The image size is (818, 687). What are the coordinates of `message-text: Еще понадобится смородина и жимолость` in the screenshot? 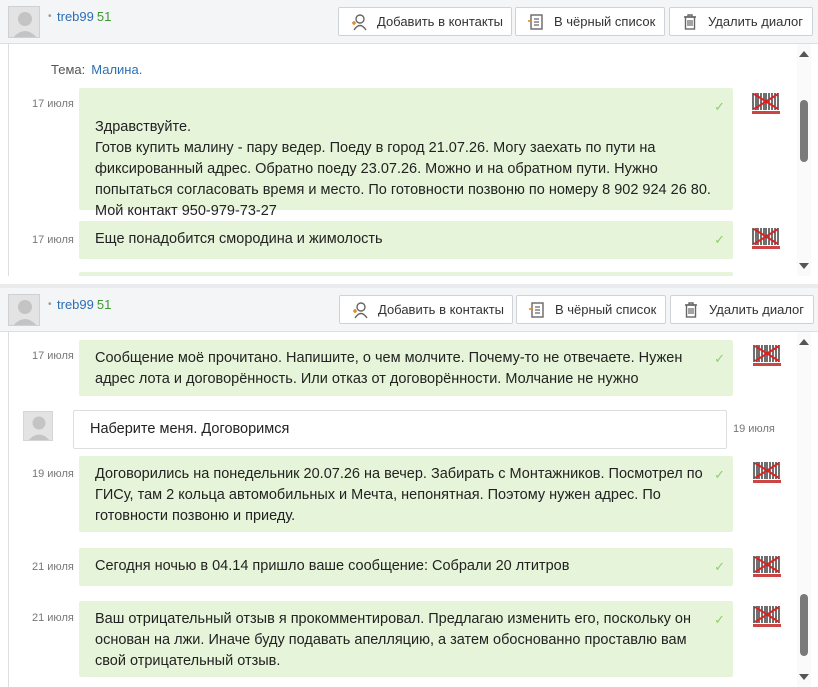 It's located at (239, 239).